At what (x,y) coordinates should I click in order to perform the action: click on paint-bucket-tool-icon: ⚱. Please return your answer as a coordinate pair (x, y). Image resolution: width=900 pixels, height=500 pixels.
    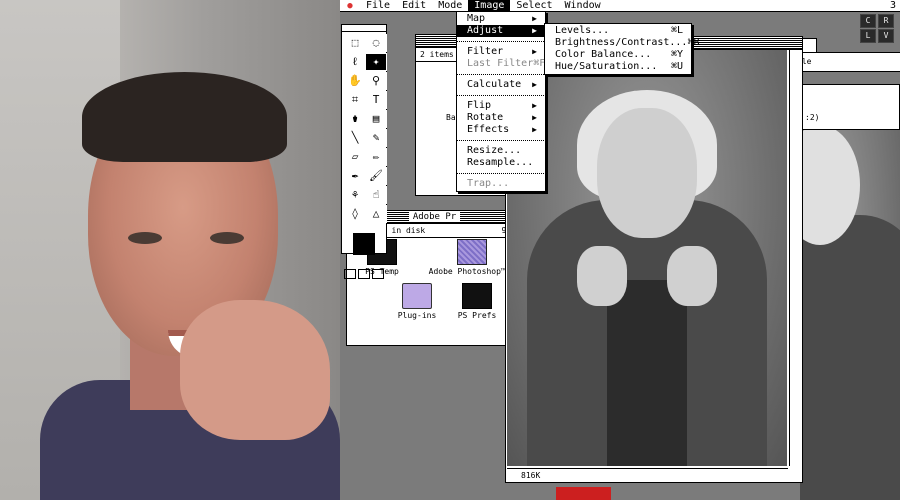
    Looking at the image, I should click on (355, 119).